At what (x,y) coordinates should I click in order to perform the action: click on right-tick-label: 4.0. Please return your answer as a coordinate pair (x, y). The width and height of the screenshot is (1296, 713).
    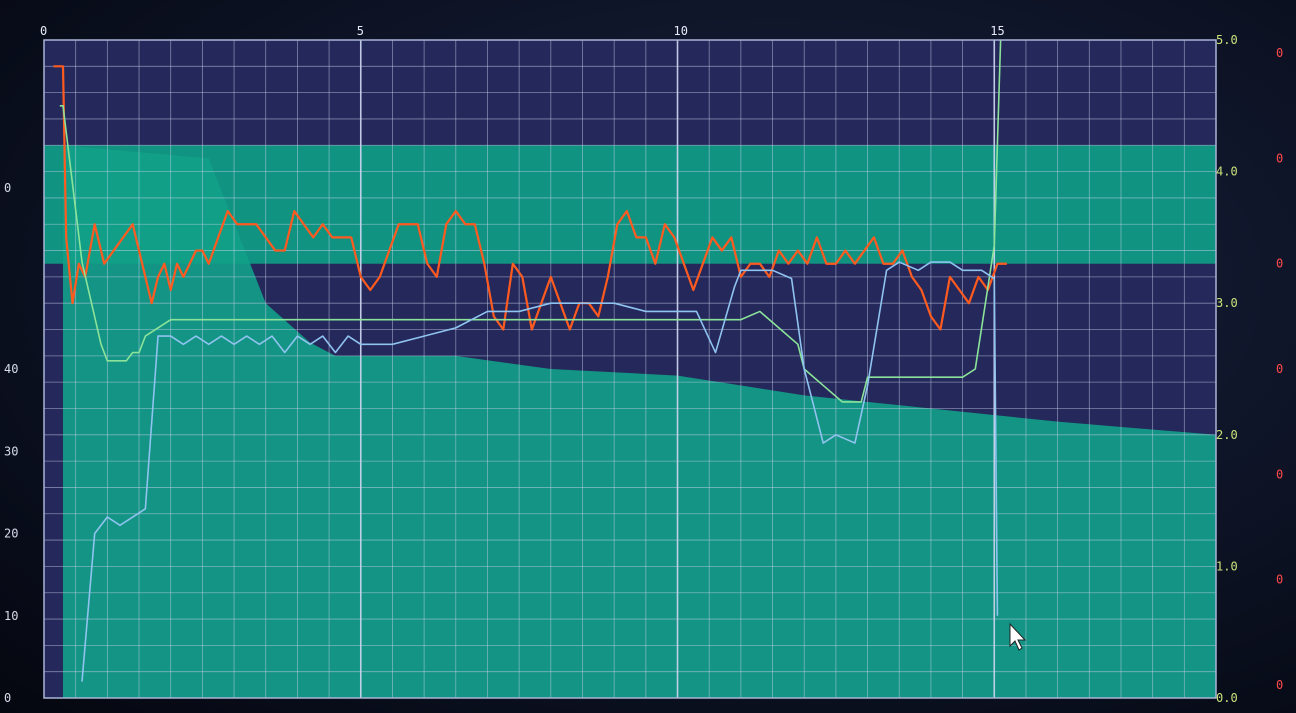
    Looking at the image, I should click on (1227, 172).